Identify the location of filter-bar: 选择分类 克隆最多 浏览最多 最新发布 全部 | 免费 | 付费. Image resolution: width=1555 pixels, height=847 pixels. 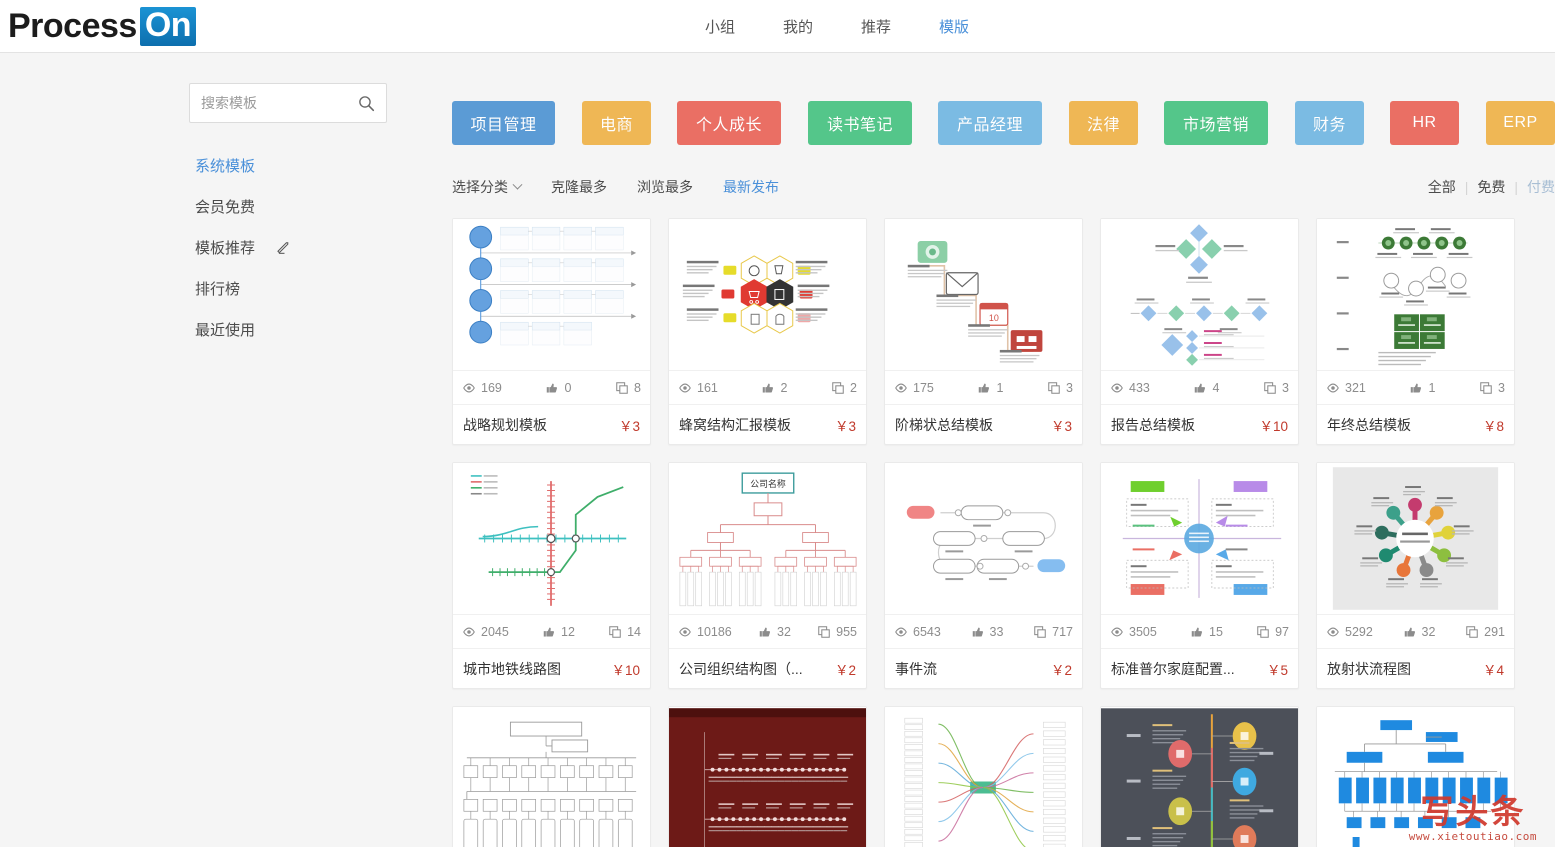
(1003, 187).